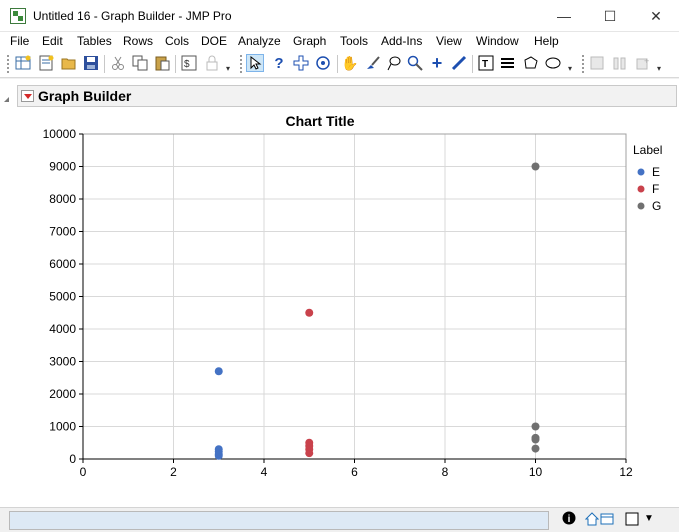 The width and height of the screenshot is (679, 532). What do you see at coordinates (354, 472) in the screenshot?
I see `x-tick-label: 6` at bounding box center [354, 472].